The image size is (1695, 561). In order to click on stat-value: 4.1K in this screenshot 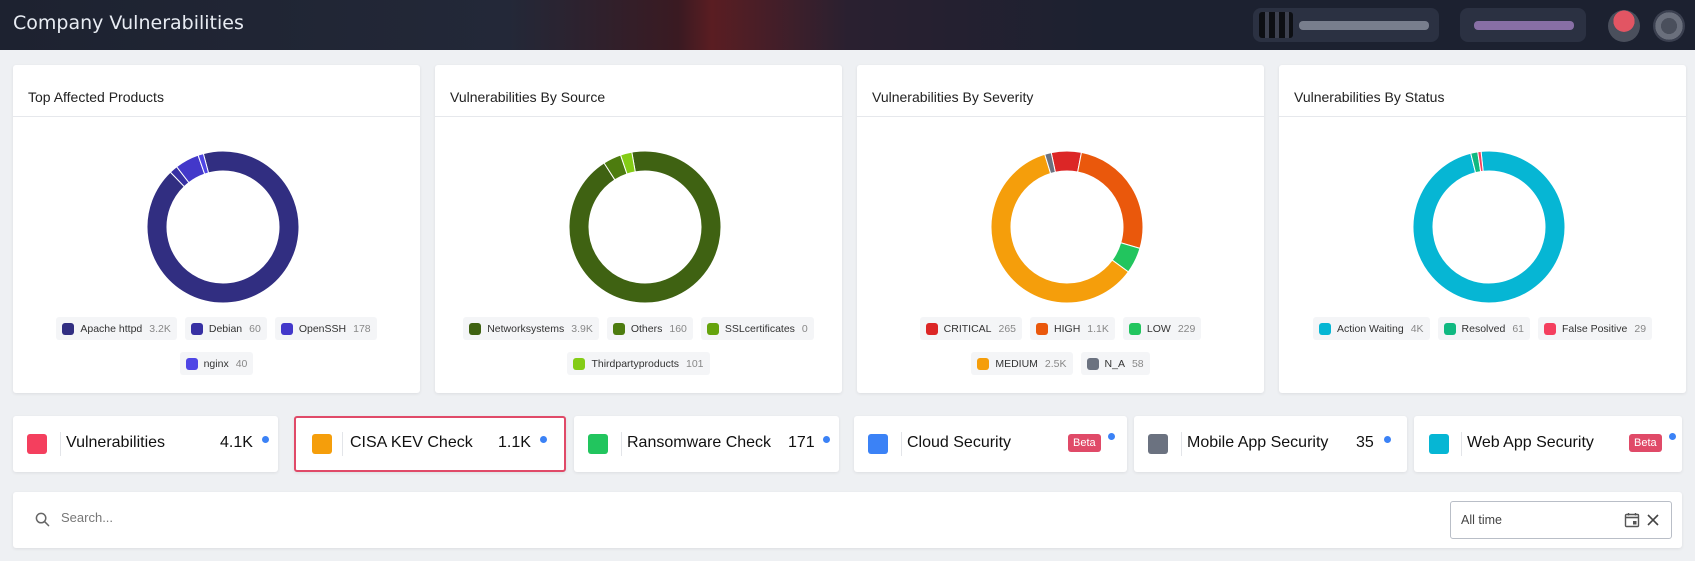, I will do `click(236, 442)`.